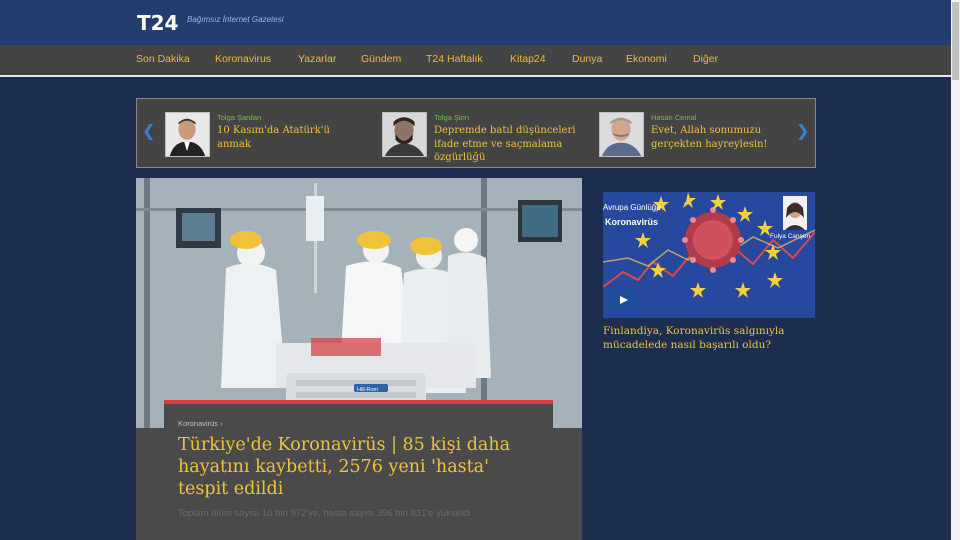 The image size is (960, 540). Describe the element at coordinates (955, 41) in the screenshot. I see `scrollbar-thumb` at that location.